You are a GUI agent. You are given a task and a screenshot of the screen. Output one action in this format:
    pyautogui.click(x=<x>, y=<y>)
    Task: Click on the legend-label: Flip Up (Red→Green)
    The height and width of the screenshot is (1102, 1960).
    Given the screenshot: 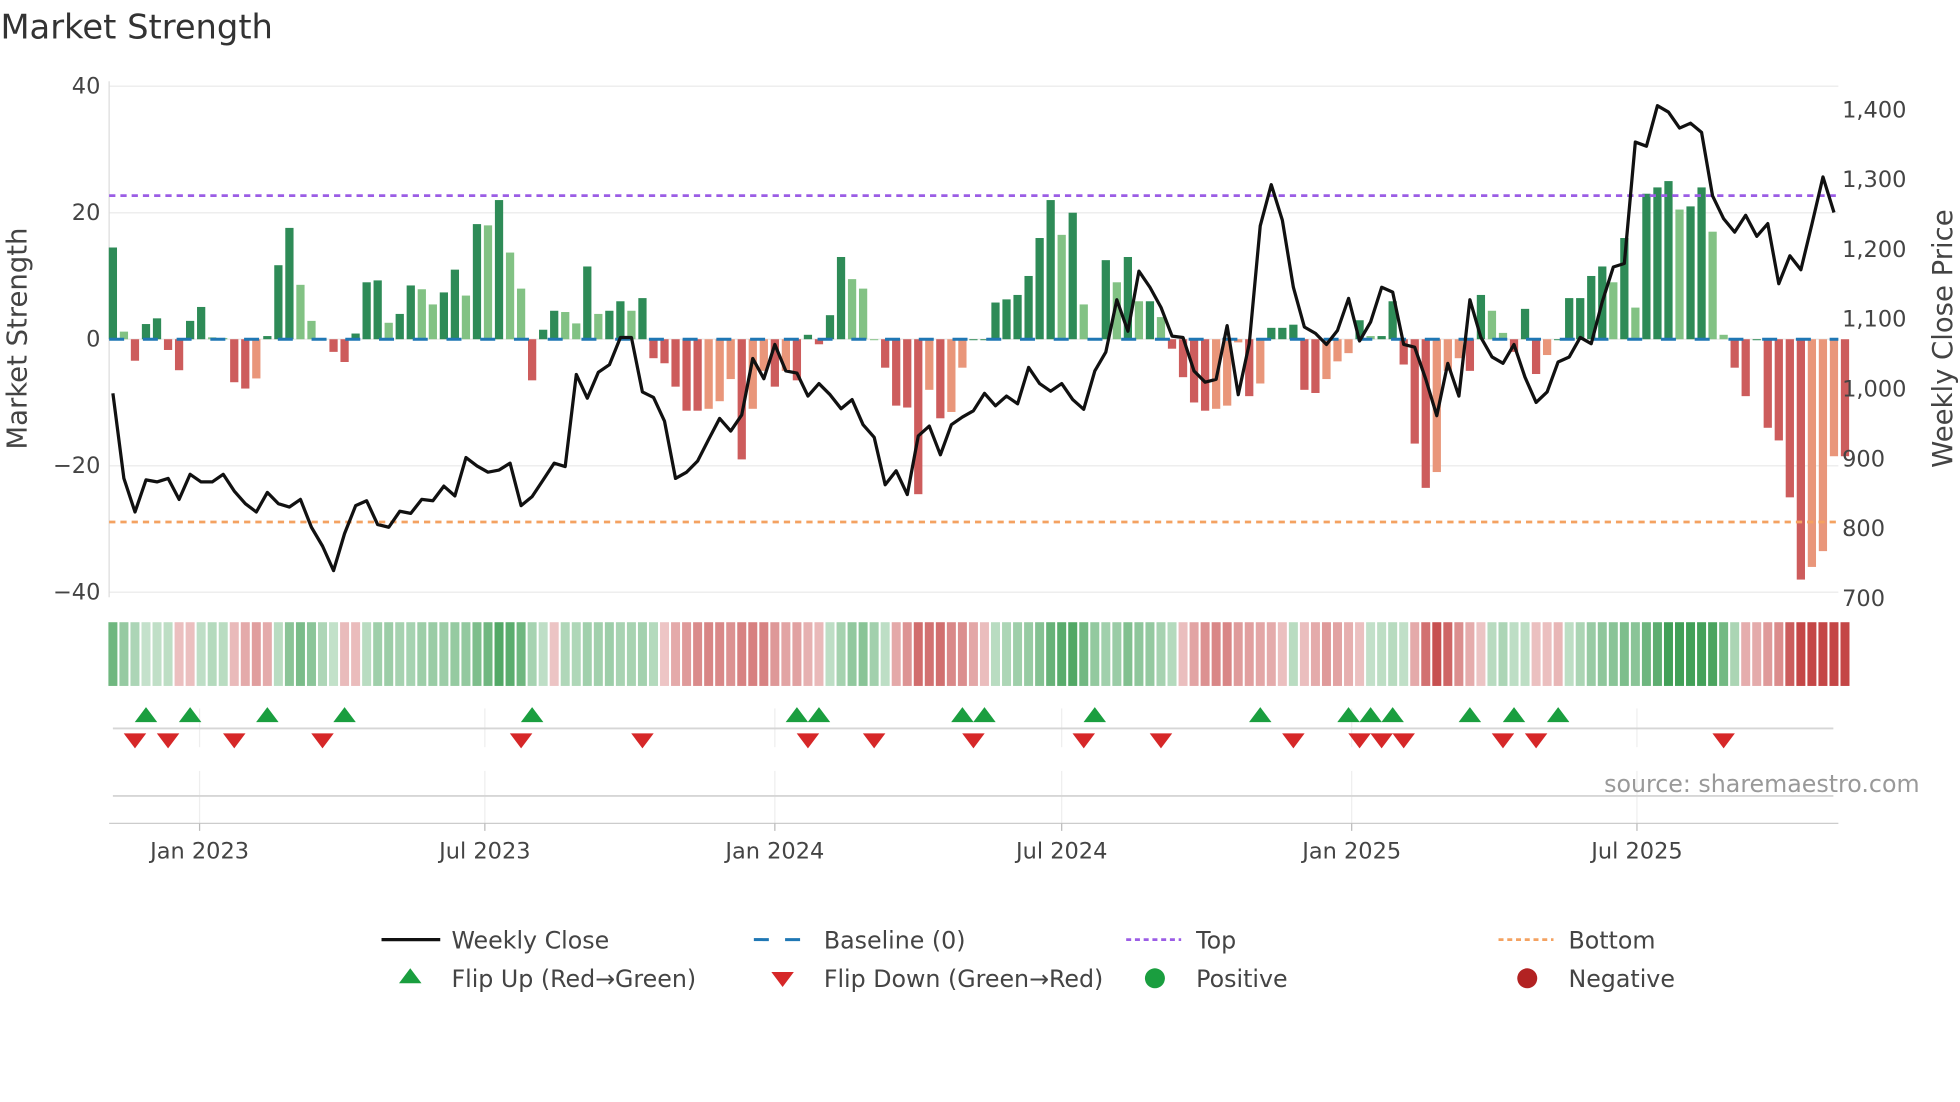 What is the action you would take?
    pyautogui.click(x=573, y=979)
    